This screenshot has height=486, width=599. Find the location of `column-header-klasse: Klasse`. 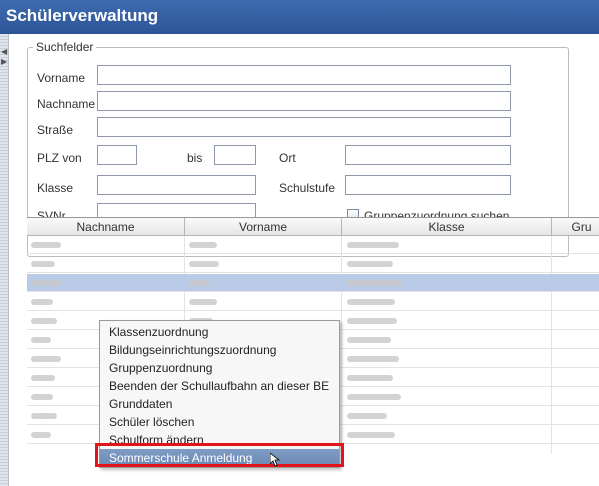

column-header-klasse: Klasse is located at coordinates (447, 227).